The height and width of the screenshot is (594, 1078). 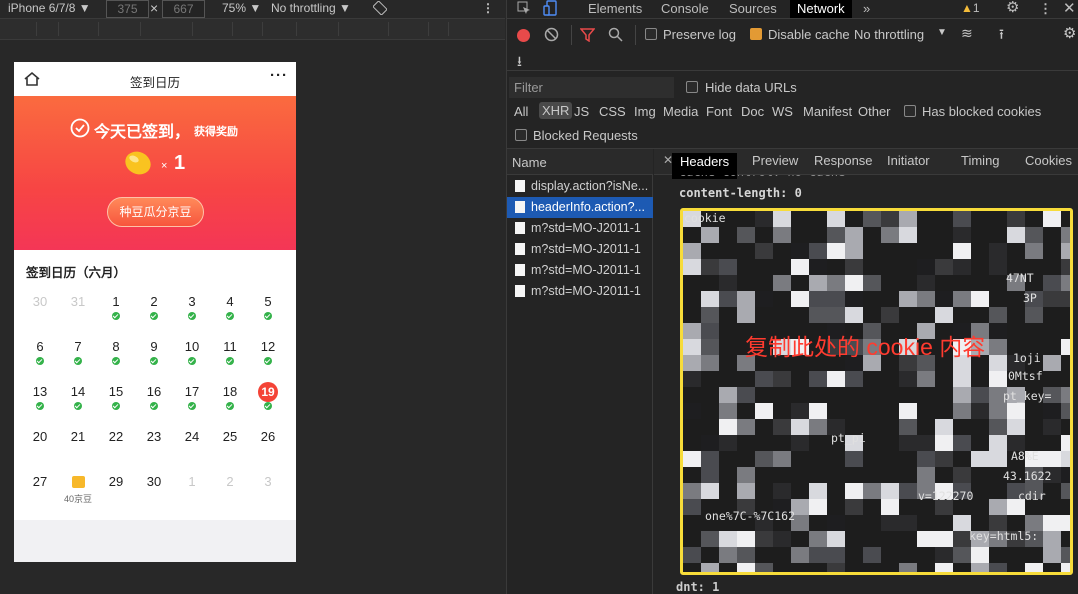 What do you see at coordinates (523, 35) in the screenshot?
I see `record-icon` at bounding box center [523, 35].